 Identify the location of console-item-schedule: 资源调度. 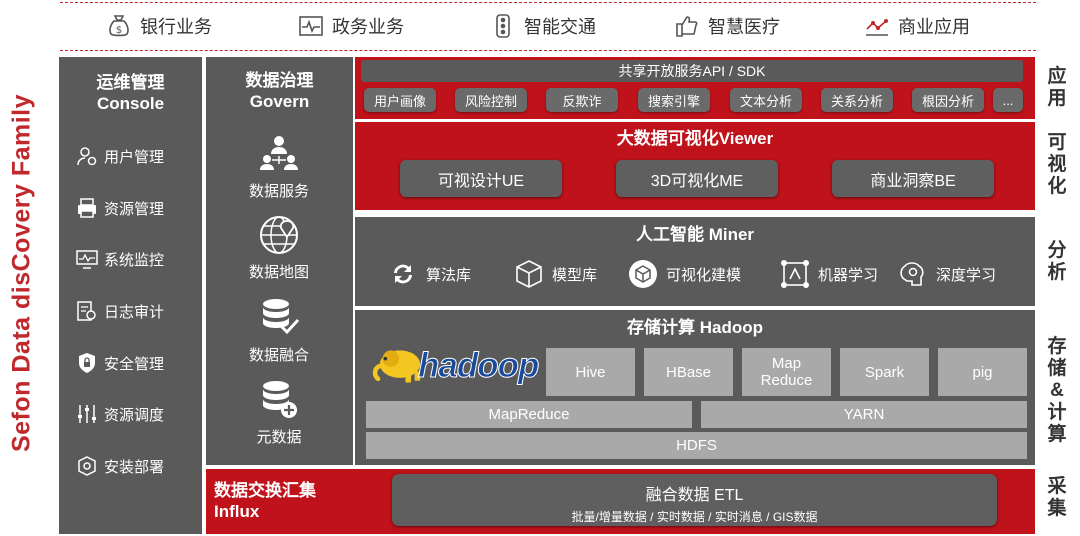
(136, 414).